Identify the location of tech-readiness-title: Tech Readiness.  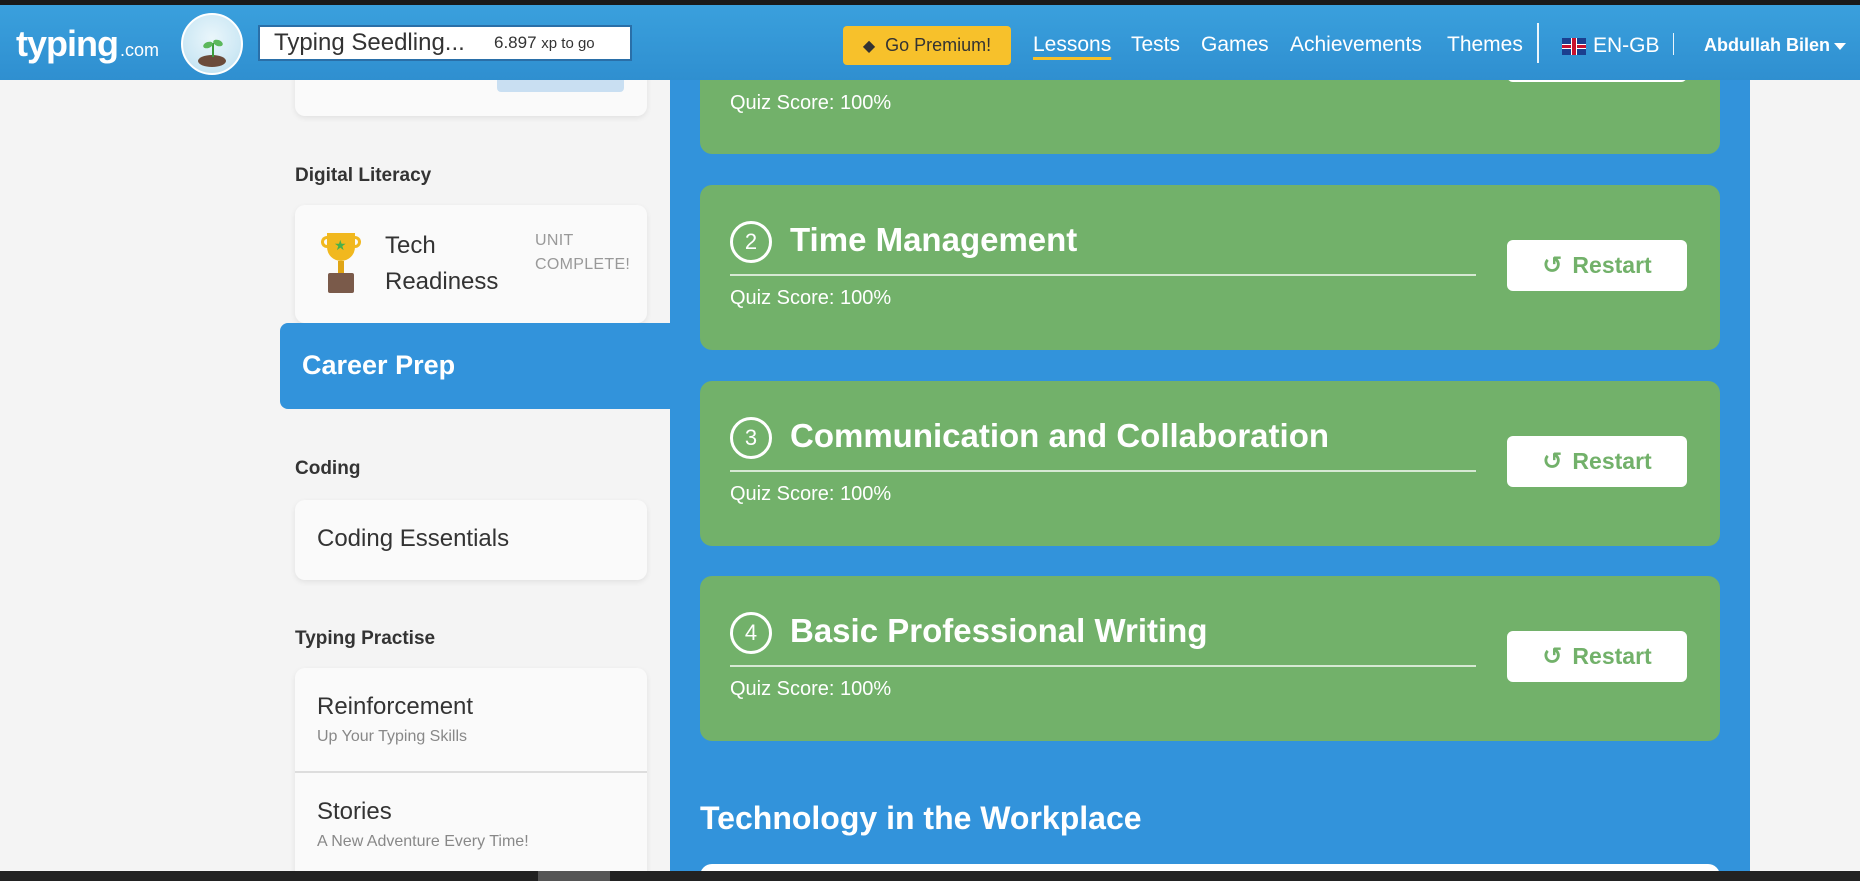
(442, 263).